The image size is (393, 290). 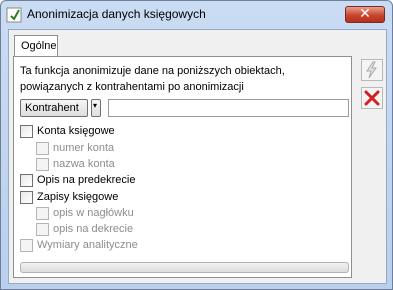 What do you see at coordinates (87, 245) in the screenshot?
I see `label-wymiary-analityczne: Wymiary analityczne` at bounding box center [87, 245].